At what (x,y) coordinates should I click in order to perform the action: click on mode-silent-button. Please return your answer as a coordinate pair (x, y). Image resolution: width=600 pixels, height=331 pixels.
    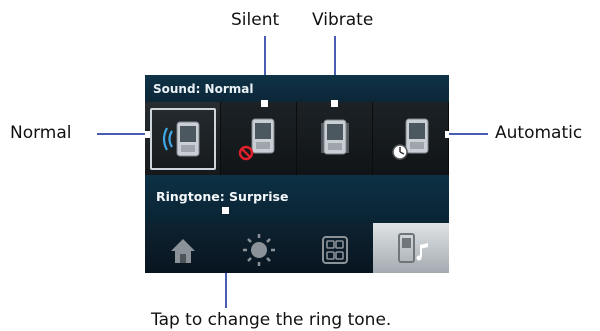
    Looking at the image, I should click on (259, 137).